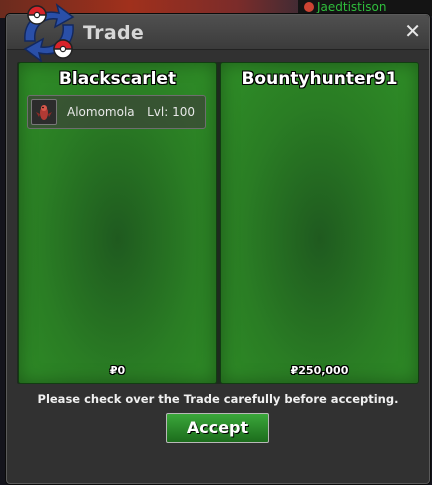 This screenshot has height=485, width=432. I want to click on right-money: ₽250,000, so click(319, 370).